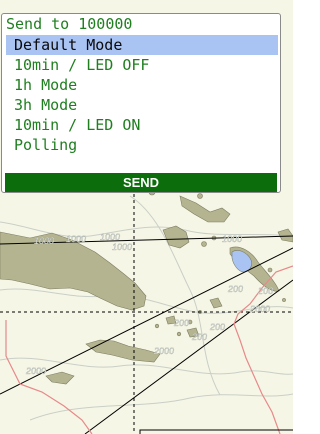  I want to click on mode-option-3h: 3h Mode, so click(142, 105).